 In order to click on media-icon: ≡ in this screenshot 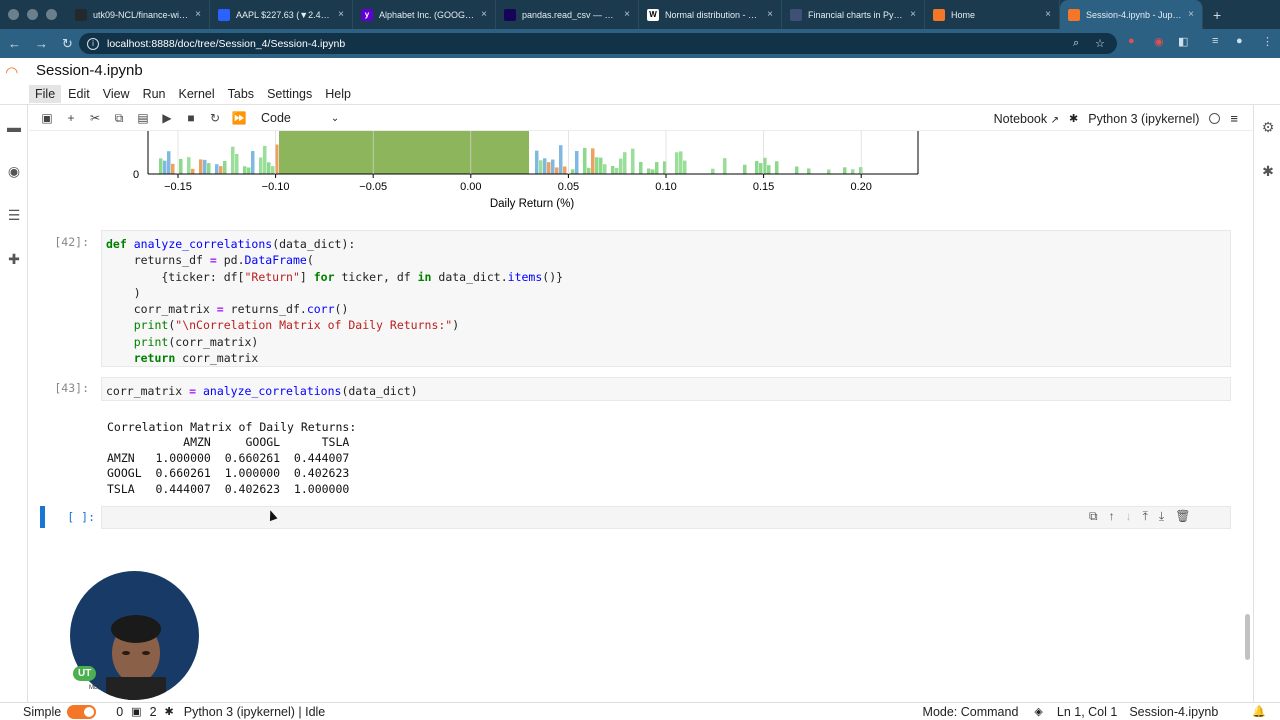, I will do `click(1215, 41)`.